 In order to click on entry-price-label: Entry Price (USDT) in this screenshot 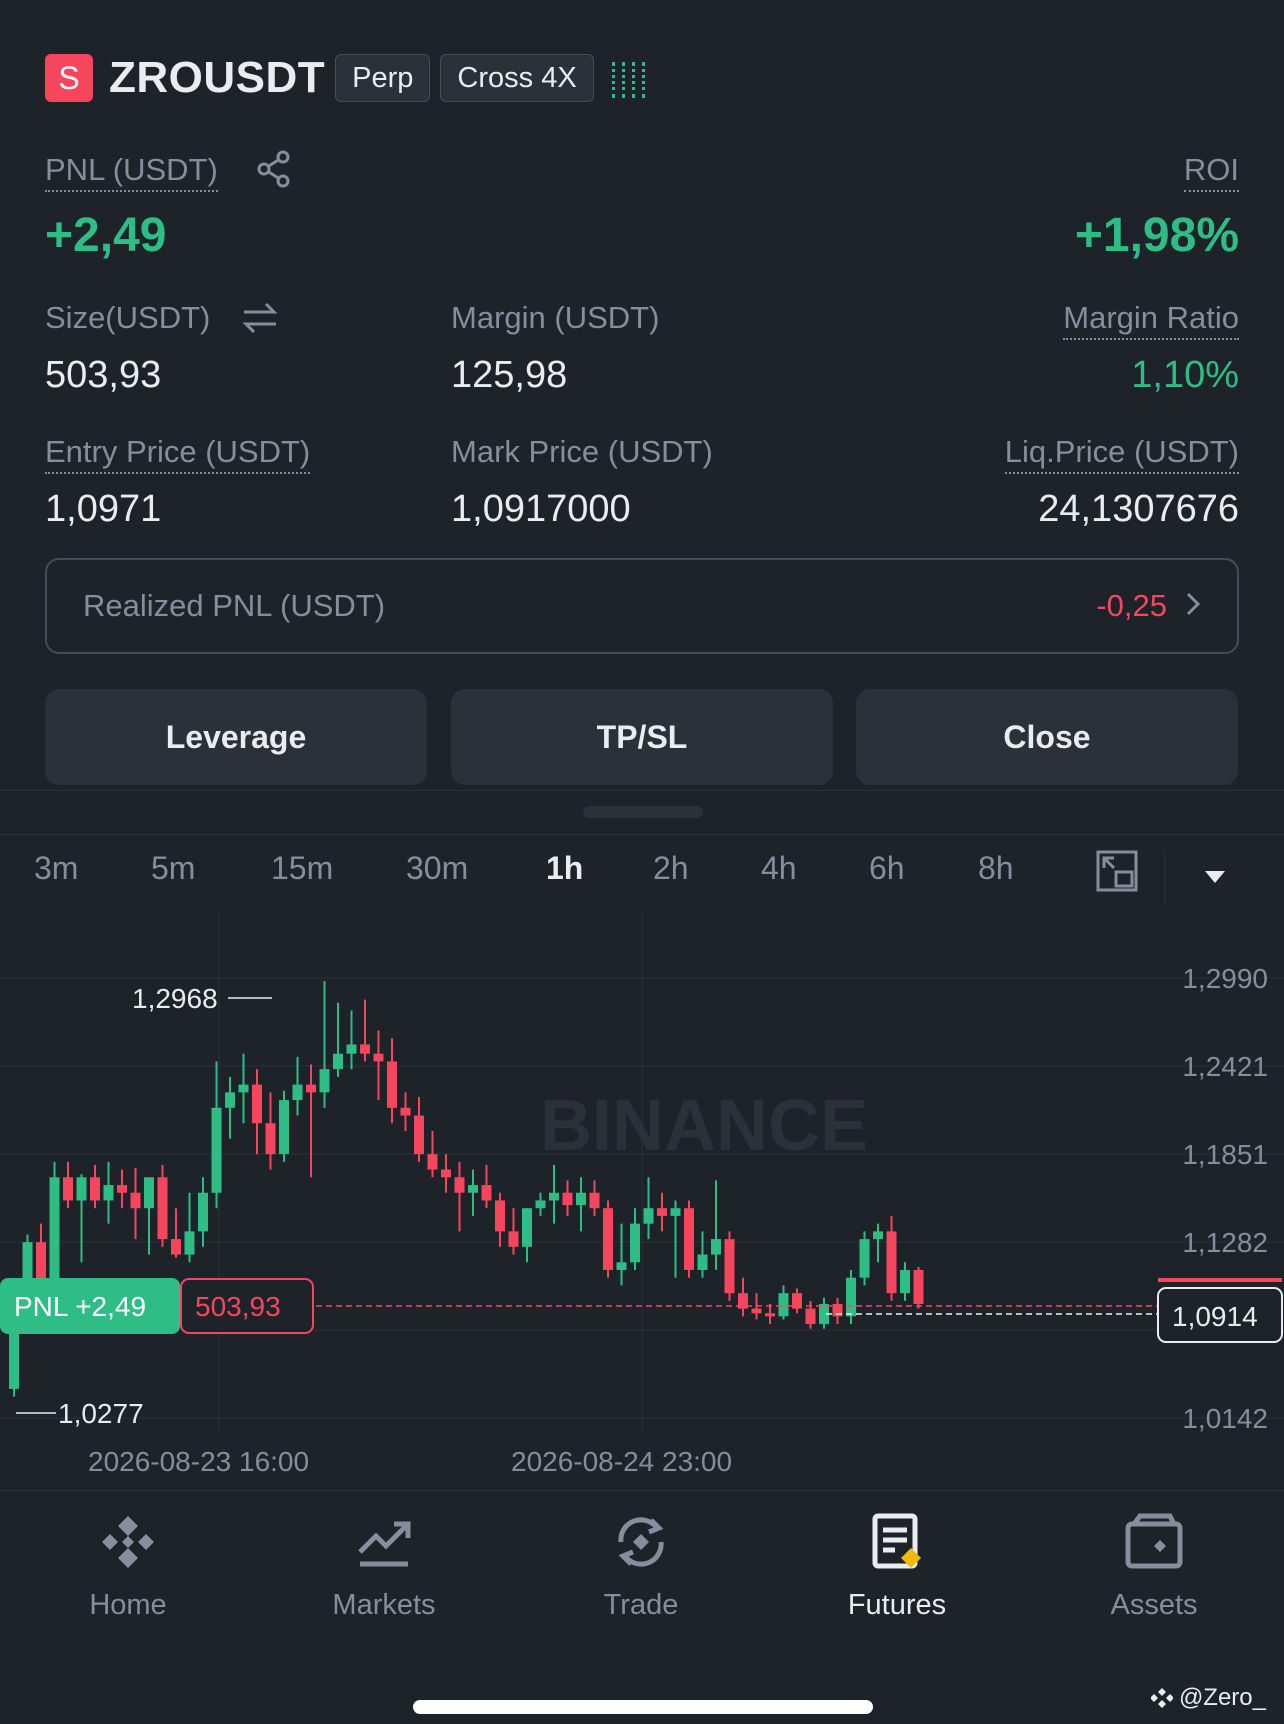, I will do `click(178, 454)`.